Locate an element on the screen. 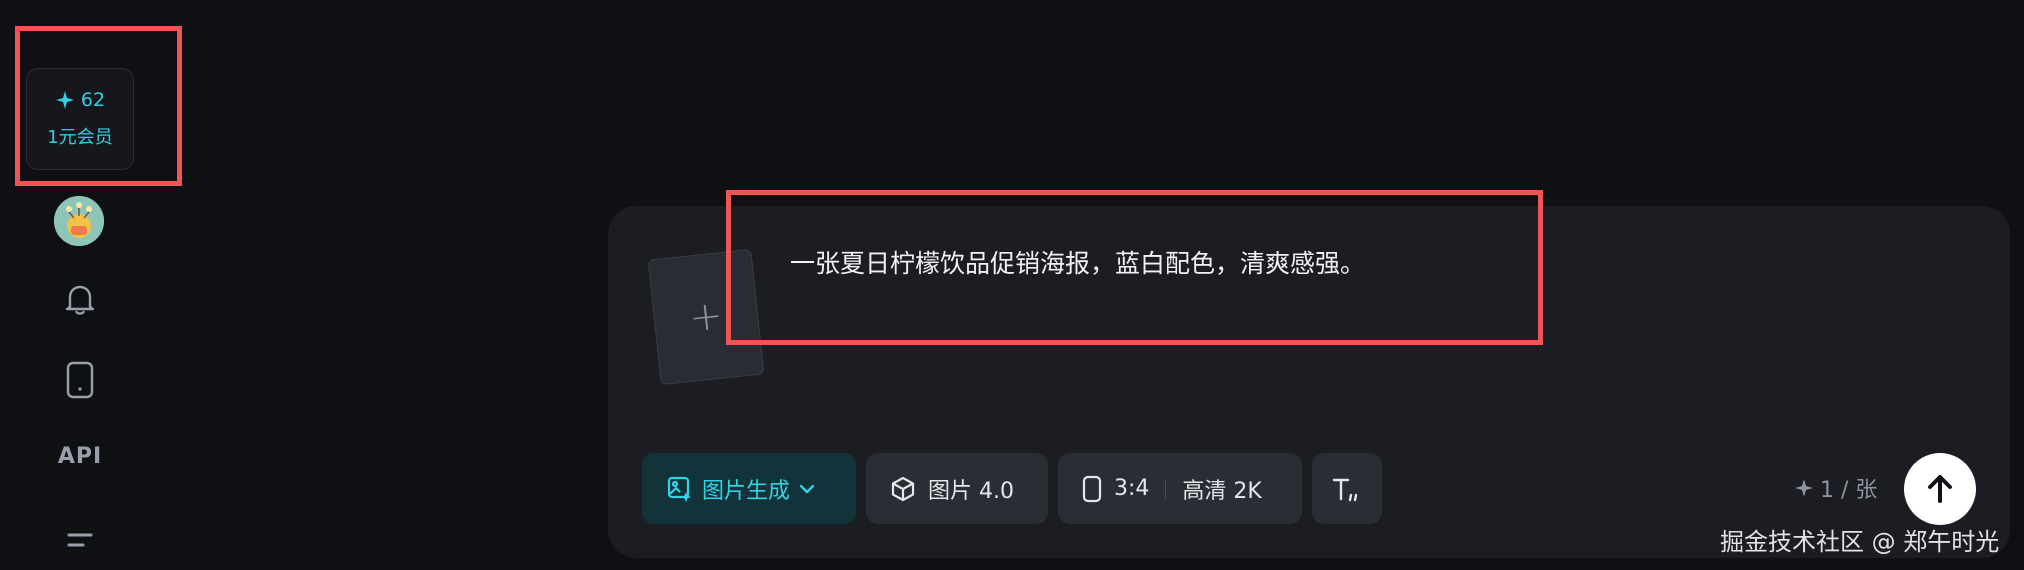 The width and height of the screenshot is (2024, 570). plus-icon: + is located at coordinates (706, 317).